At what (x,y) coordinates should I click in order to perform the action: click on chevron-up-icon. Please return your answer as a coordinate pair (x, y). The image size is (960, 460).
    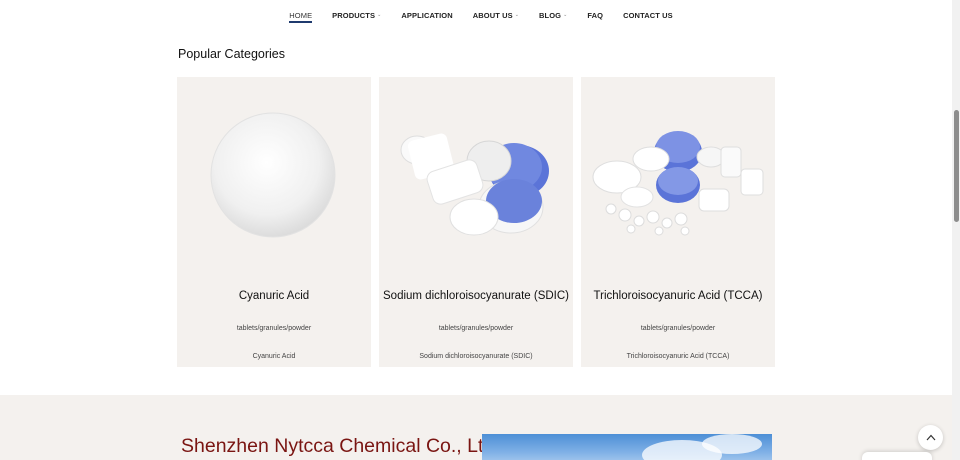
    Looking at the image, I should click on (930, 437).